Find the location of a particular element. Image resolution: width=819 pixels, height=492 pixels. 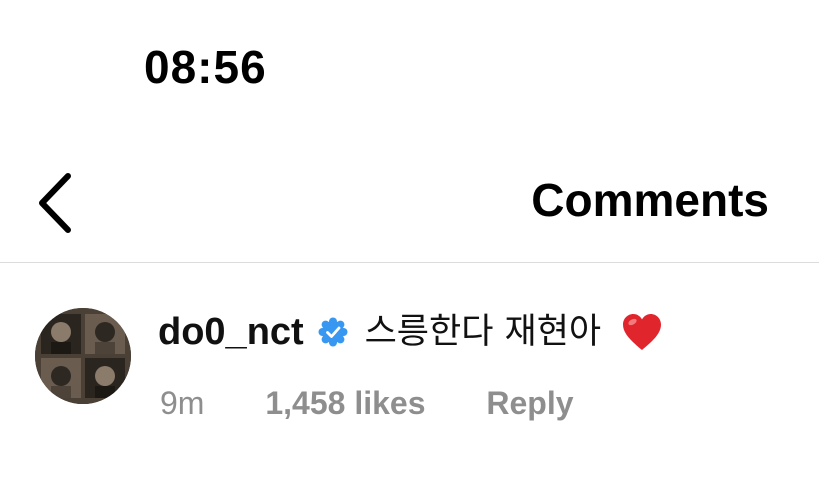

reply-button: Reply is located at coordinates (529, 403).